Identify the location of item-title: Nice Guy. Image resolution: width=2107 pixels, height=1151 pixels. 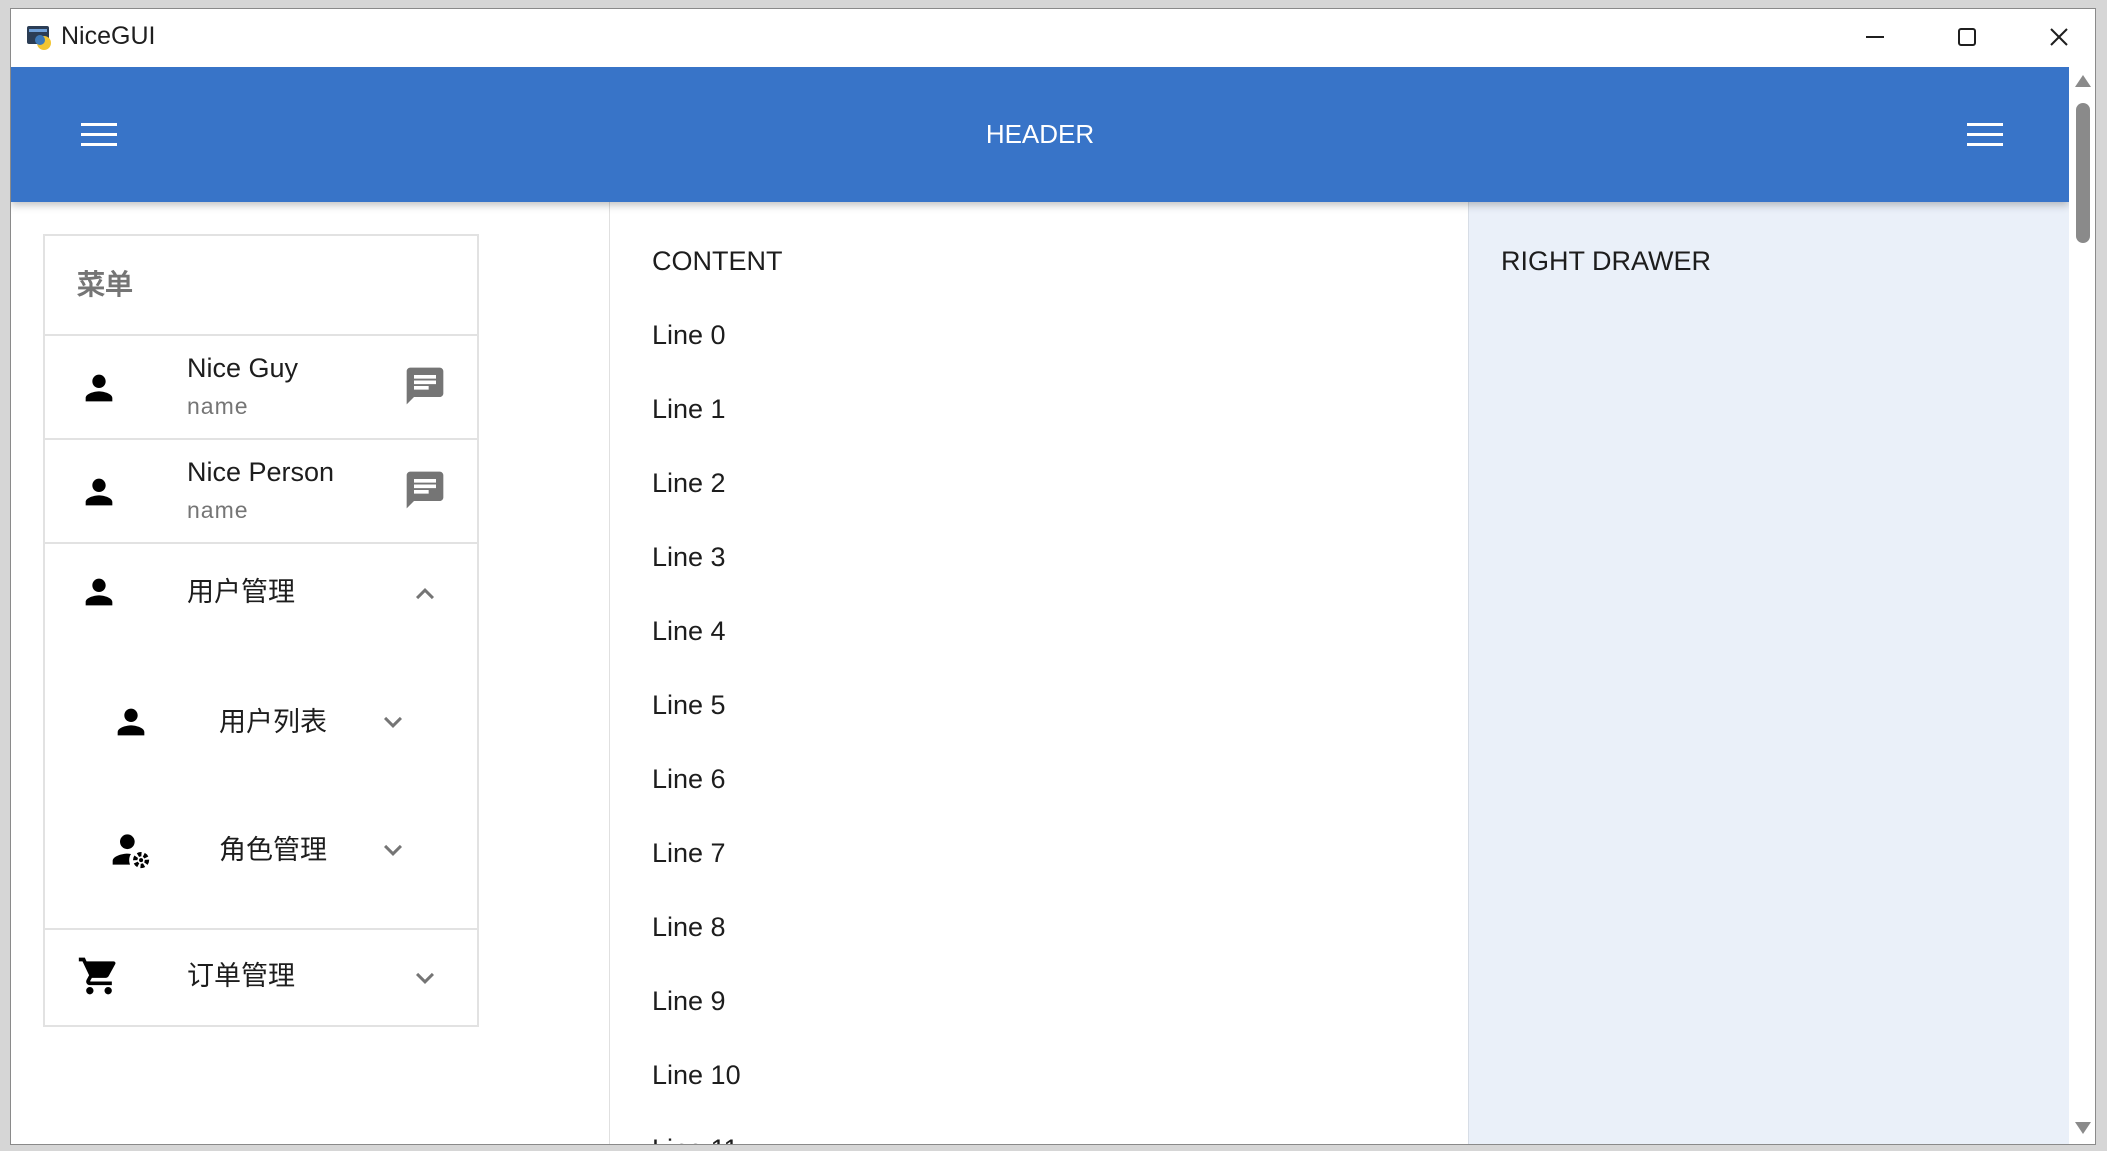
(243, 368).